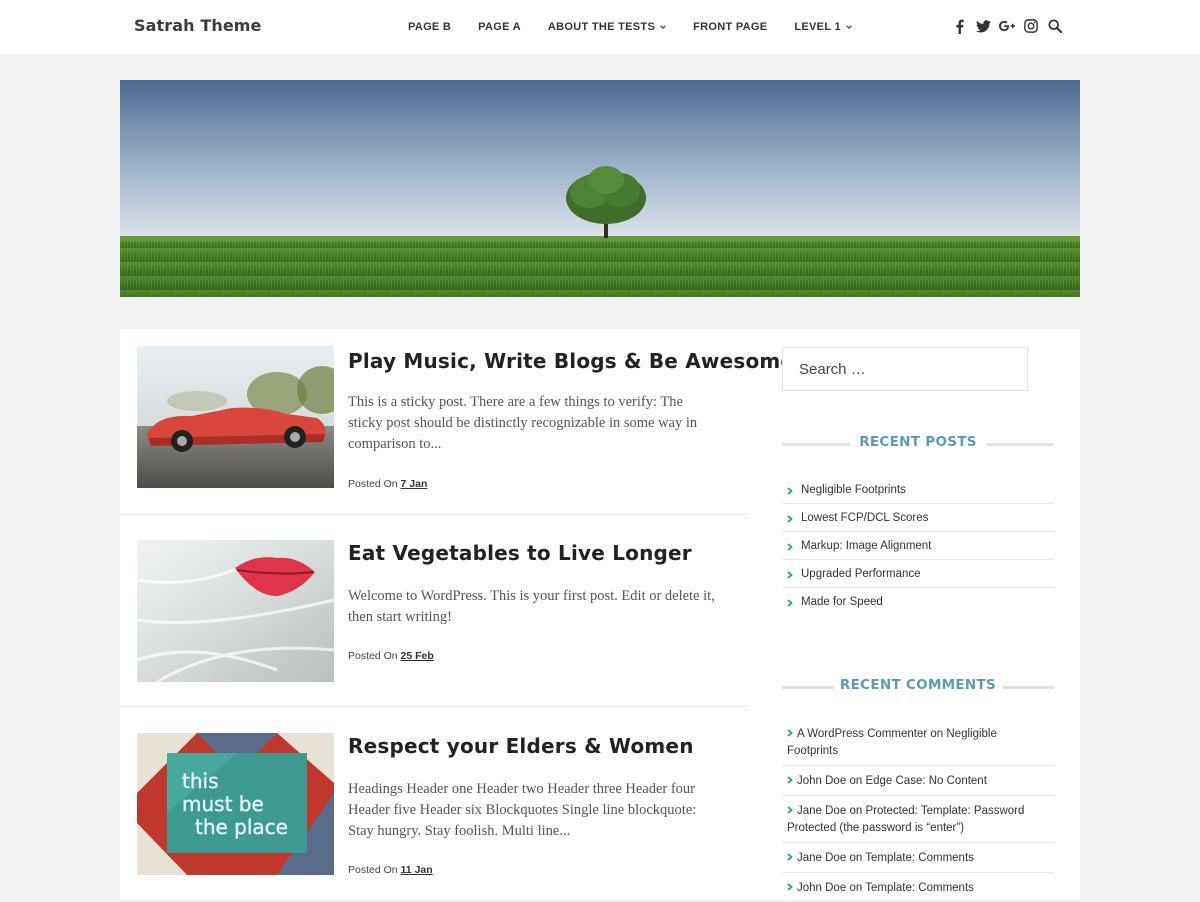  What do you see at coordinates (959, 26) in the screenshot?
I see `facebook-icon` at bounding box center [959, 26].